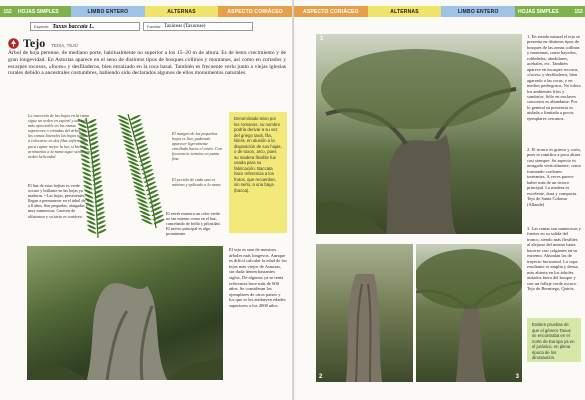 The image size is (585, 400). What do you see at coordinates (73, 26) in the screenshot?
I see `species-name: Taxus baccata L.` at bounding box center [73, 26].